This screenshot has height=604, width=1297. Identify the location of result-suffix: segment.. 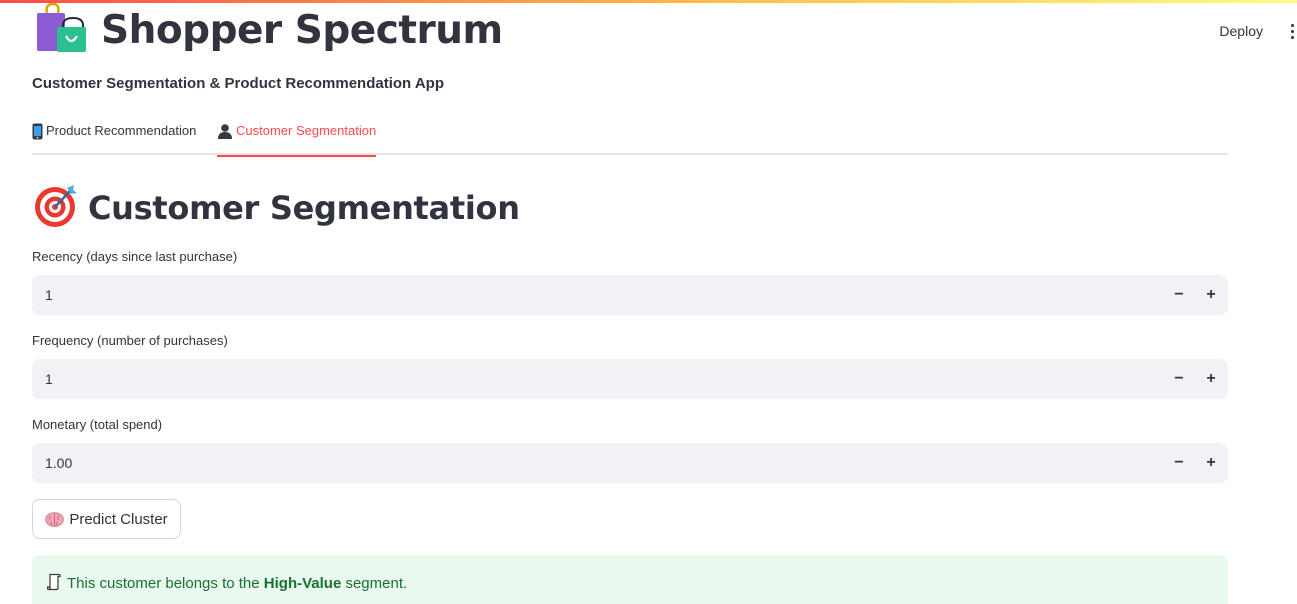
(376, 583).